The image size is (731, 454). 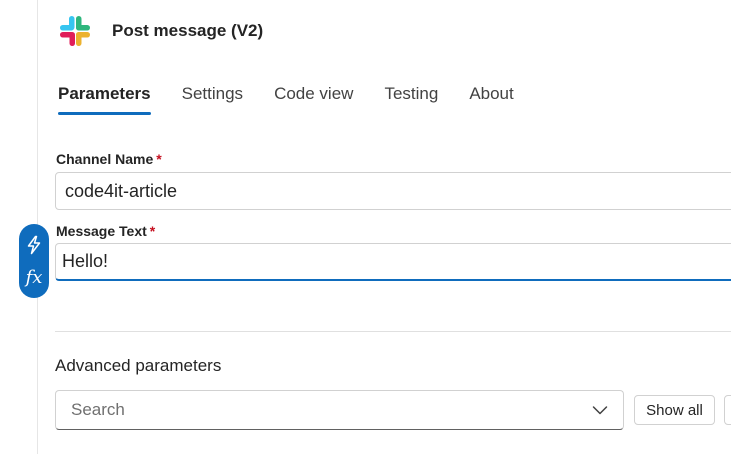 I want to click on action-title: Post message (V2), so click(x=188, y=30).